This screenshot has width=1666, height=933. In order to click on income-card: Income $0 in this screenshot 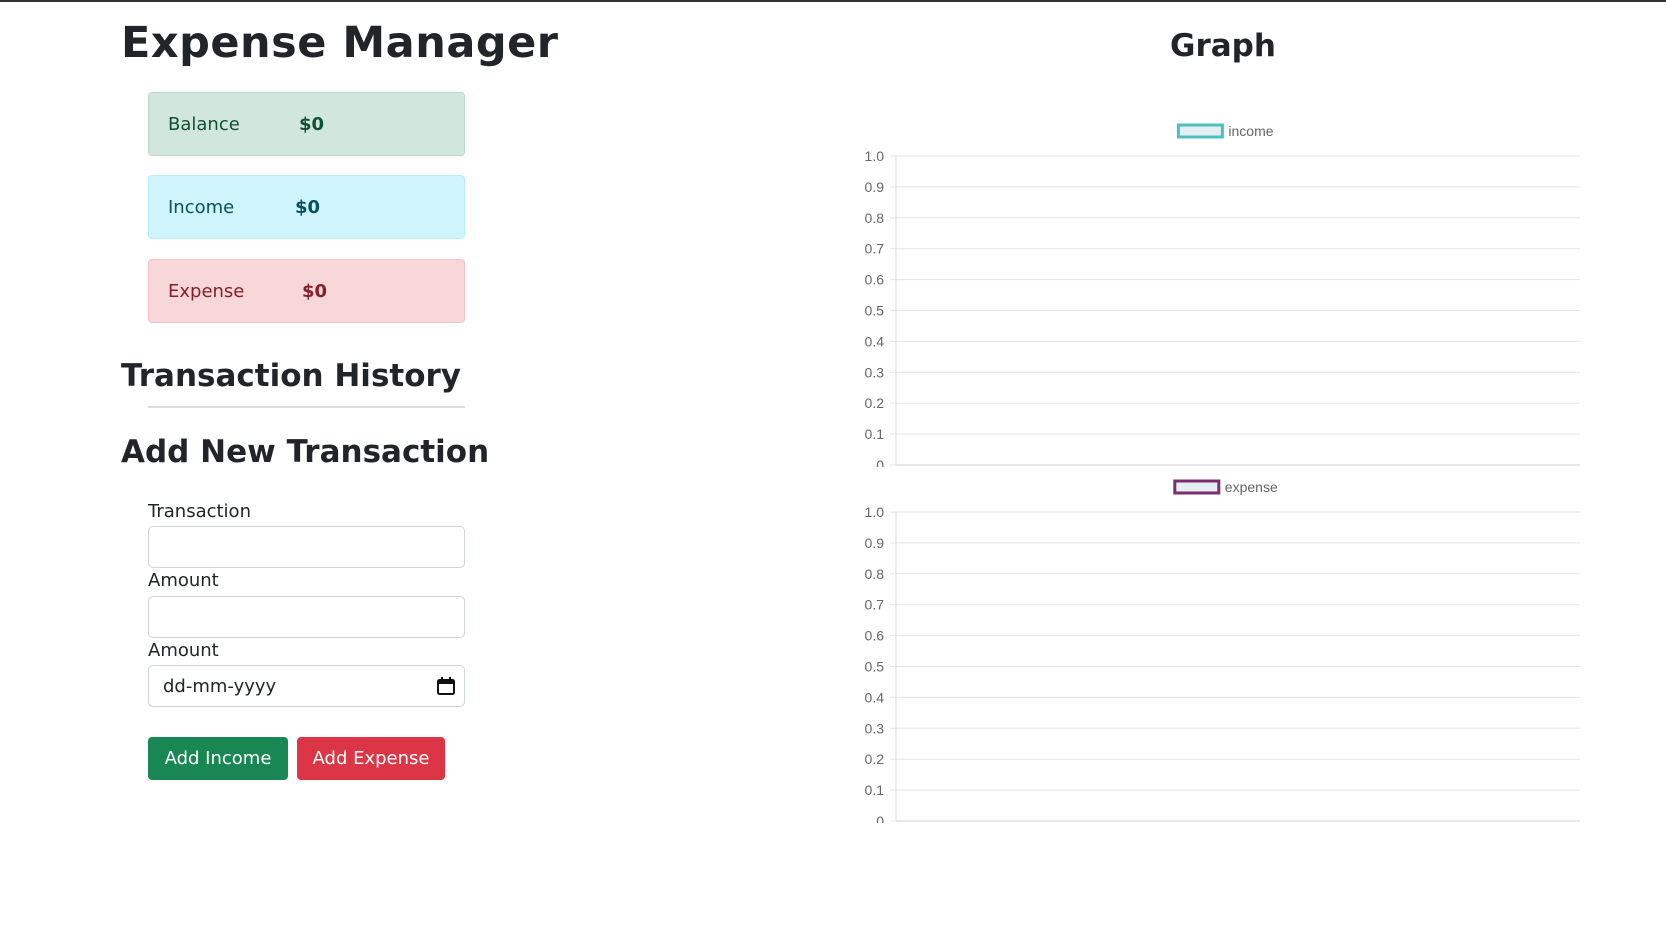, I will do `click(306, 207)`.